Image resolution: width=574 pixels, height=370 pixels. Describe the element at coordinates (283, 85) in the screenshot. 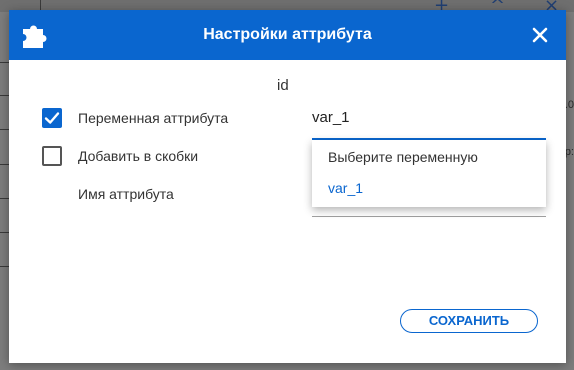

I see `attribute-name-heading: id` at that location.